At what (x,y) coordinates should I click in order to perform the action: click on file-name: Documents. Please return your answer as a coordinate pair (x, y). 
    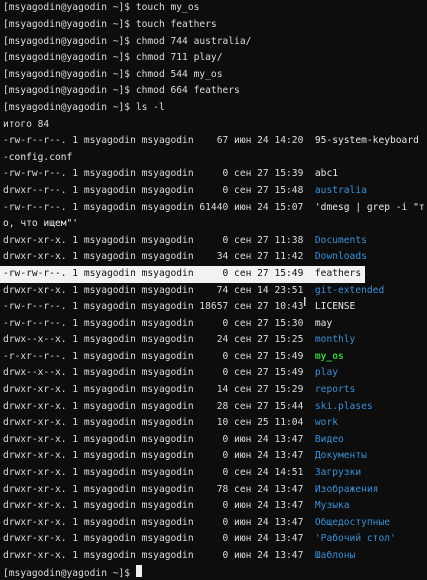
    Looking at the image, I should click on (340, 240).